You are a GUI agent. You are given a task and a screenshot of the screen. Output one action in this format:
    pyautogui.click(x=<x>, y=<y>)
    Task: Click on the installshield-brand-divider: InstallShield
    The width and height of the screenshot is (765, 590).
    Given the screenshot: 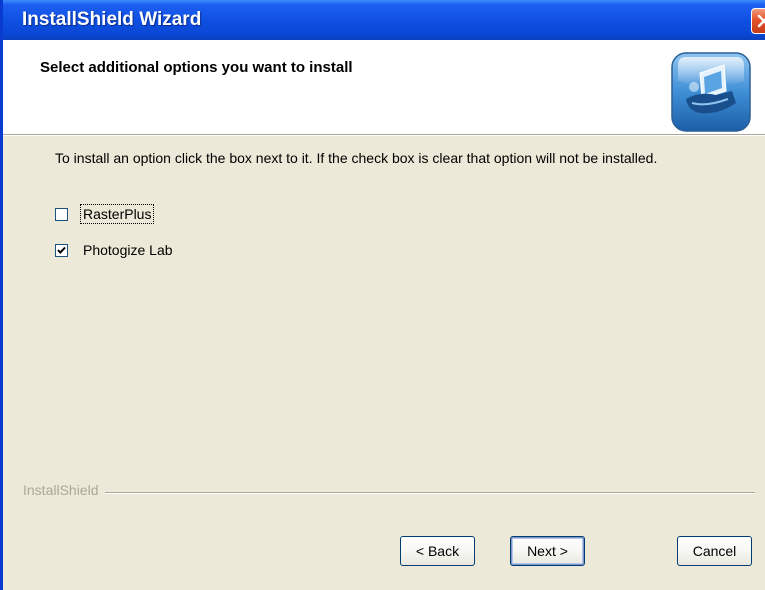 What is the action you would take?
    pyautogui.click(x=389, y=492)
    